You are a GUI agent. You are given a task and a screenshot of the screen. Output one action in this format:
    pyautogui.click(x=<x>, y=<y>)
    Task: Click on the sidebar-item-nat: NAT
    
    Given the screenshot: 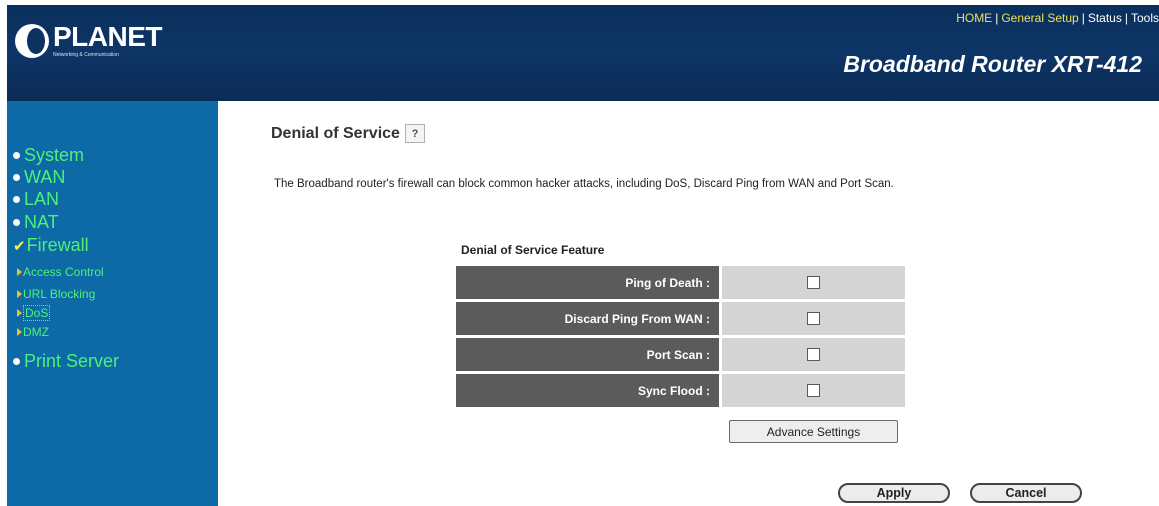 What is the action you would take?
    pyautogui.click(x=36, y=222)
    